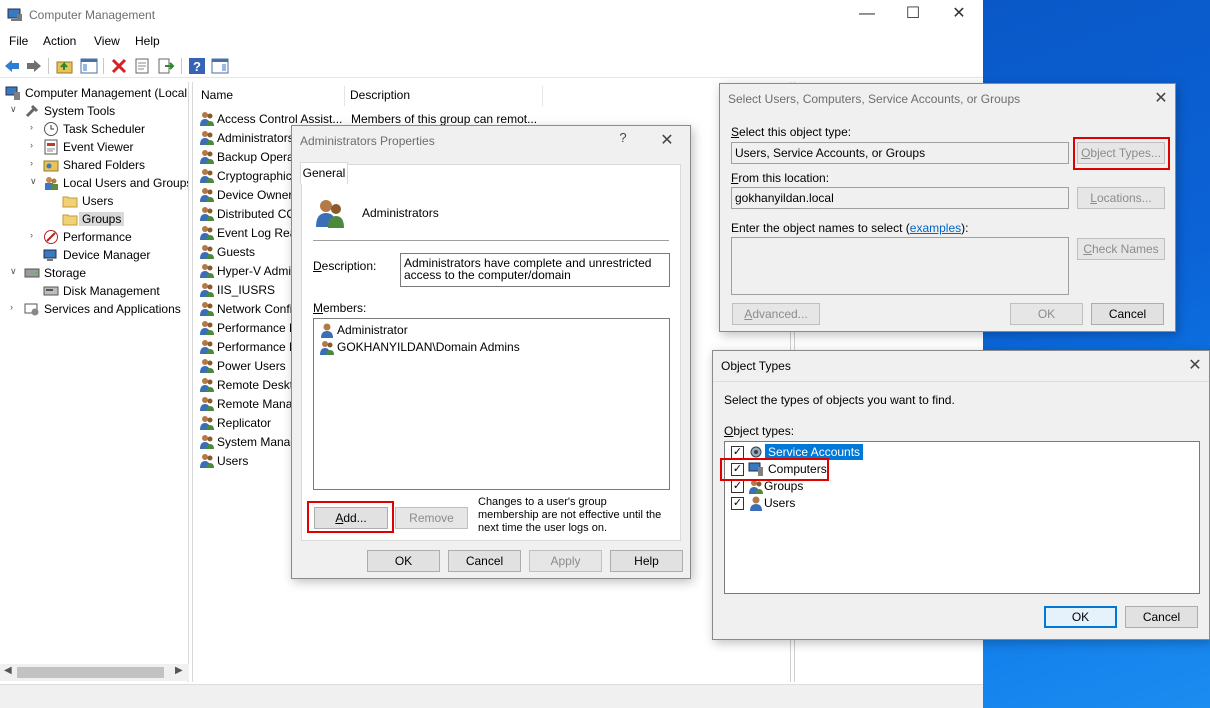 The height and width of the screenshot is (708, 1210). I want to click on device-manager-icon, so click(50, 255).